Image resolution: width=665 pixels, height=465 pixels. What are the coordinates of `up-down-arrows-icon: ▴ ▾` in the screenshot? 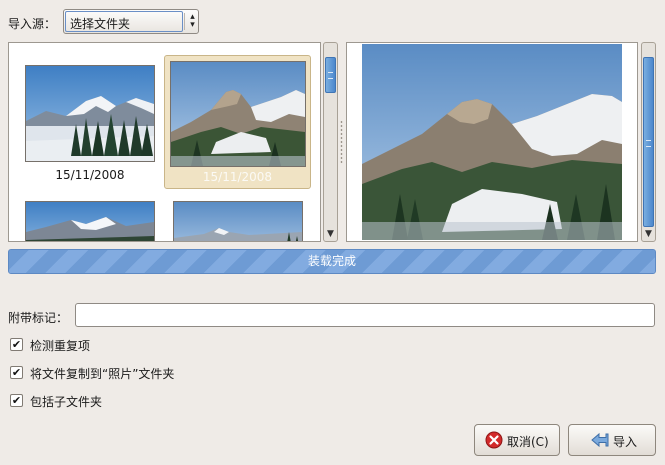 It's located at (192, 21).